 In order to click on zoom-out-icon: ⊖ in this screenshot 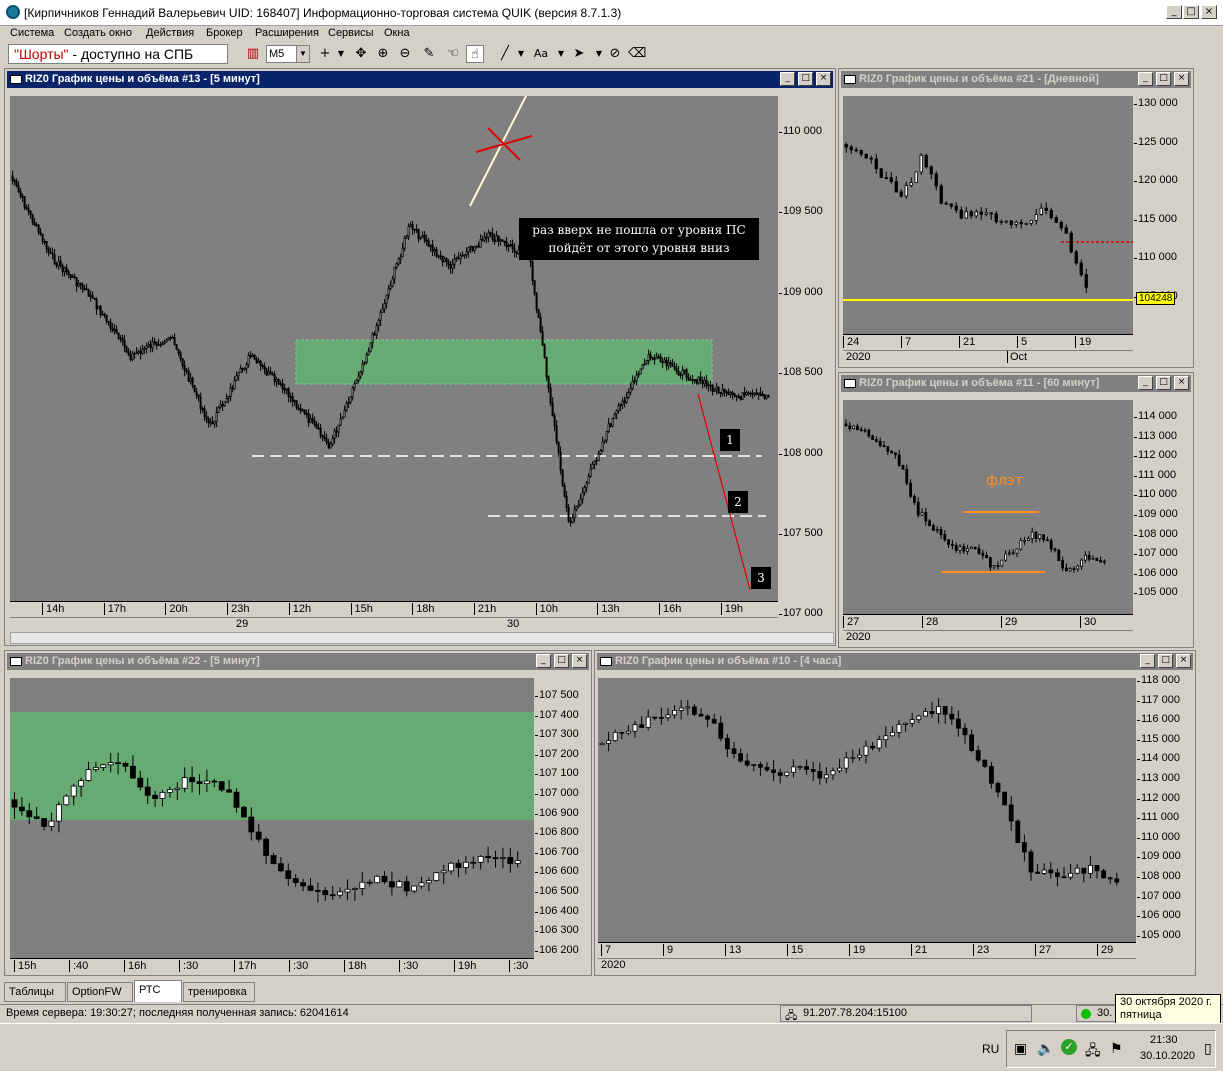, I will do `click(405, 54)`.